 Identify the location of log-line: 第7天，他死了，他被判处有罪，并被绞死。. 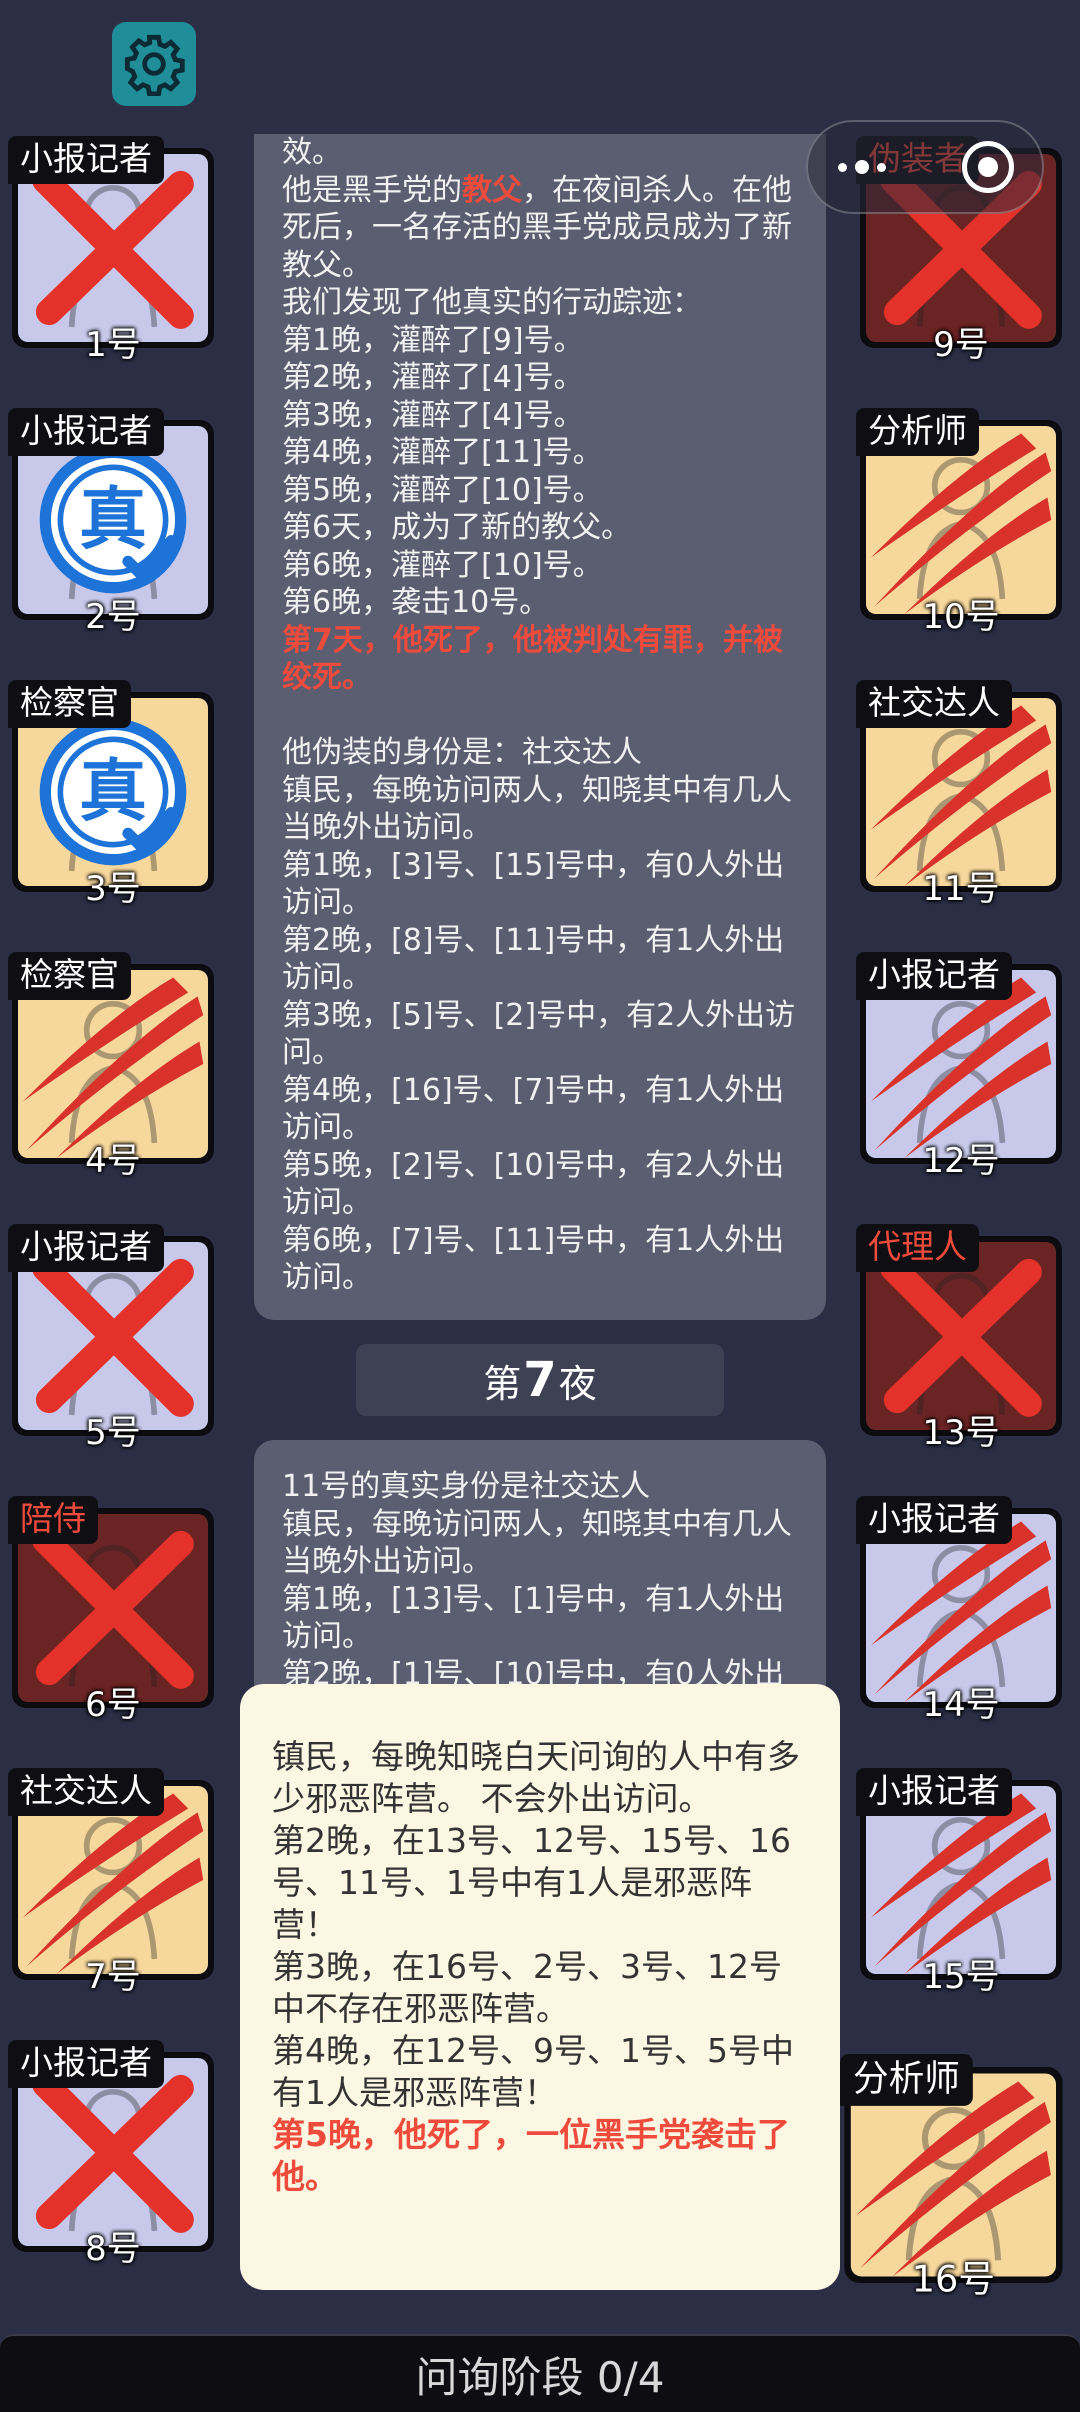
(532, 659).